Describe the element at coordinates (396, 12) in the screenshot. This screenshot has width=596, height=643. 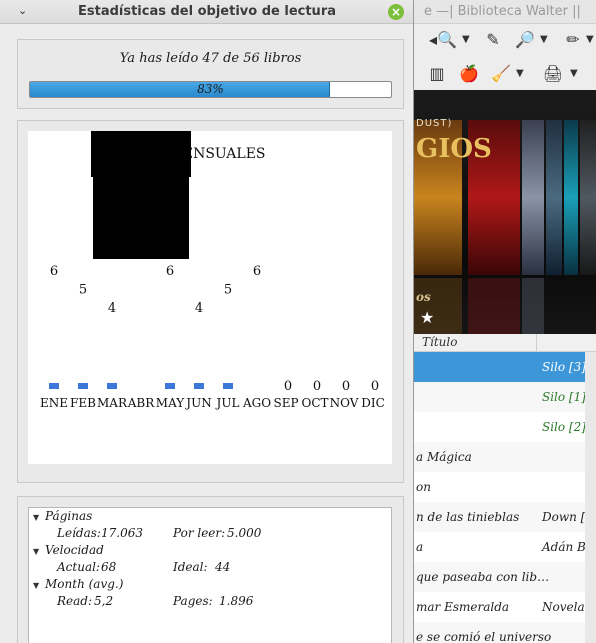
I see `close-icon: ×` at that location.